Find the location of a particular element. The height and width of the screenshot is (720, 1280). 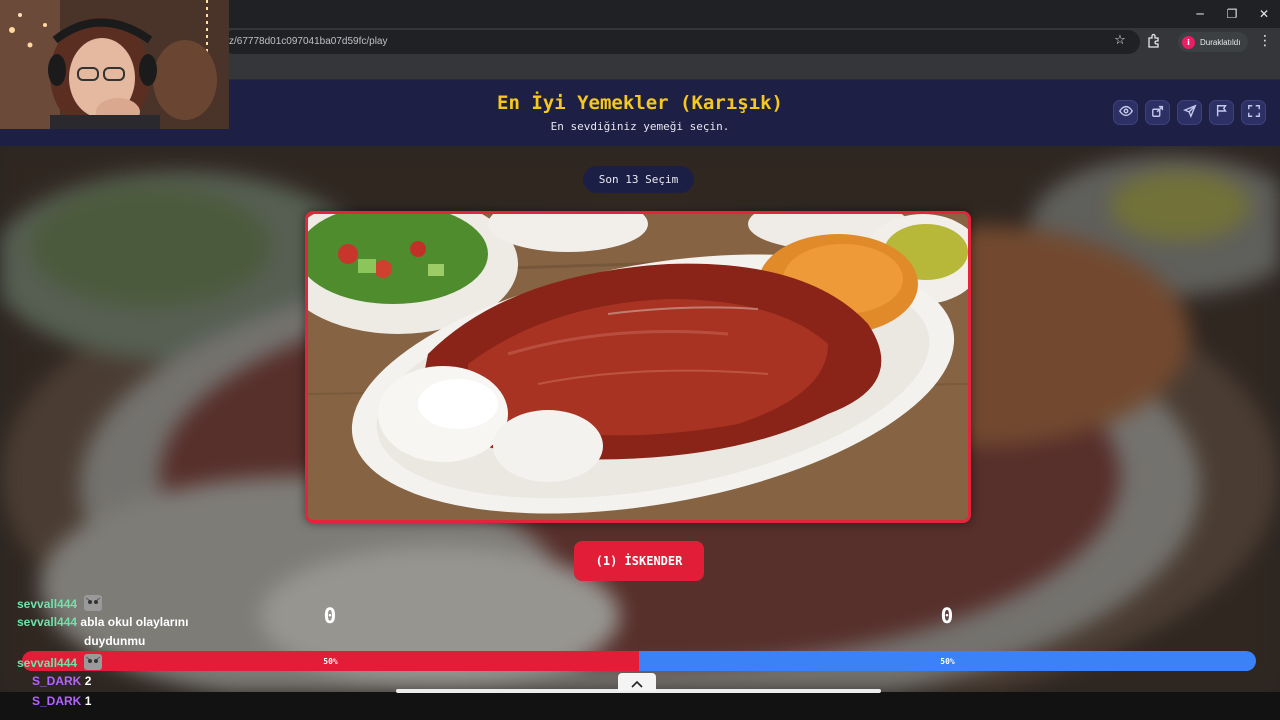

score-right: 0 is located at coordinates (947, 616).